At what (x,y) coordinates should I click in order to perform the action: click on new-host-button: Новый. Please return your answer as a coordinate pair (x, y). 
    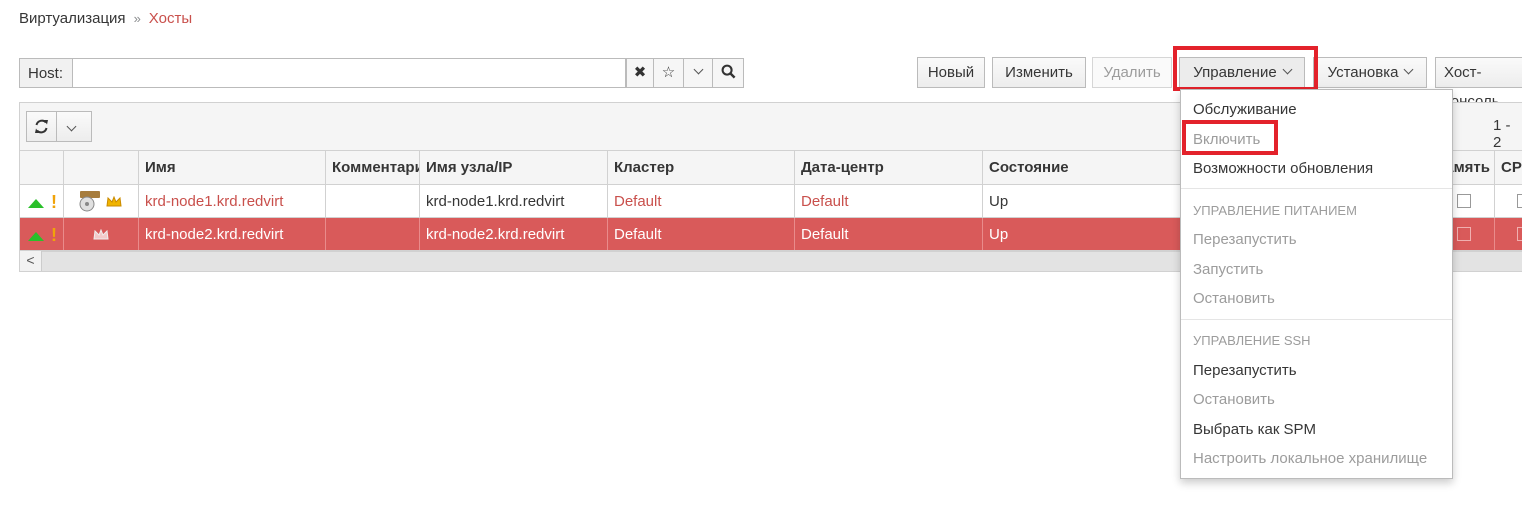
    Looking at the image, I should click on (951, 72).